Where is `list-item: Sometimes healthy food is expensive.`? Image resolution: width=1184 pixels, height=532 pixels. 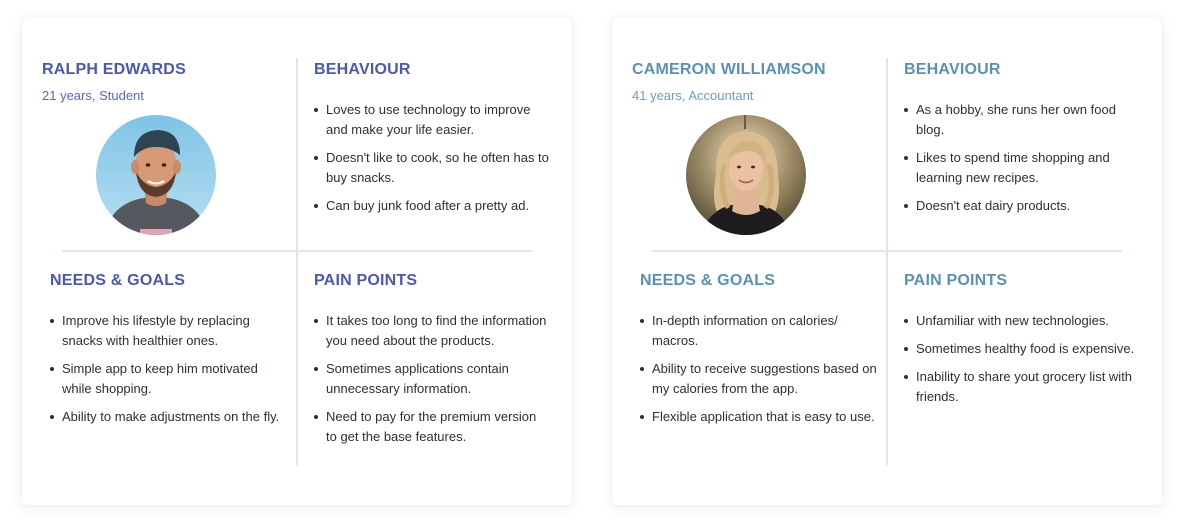 list-item: Sometimes healthy food is expensive. is located at coordinates (1021, 349).